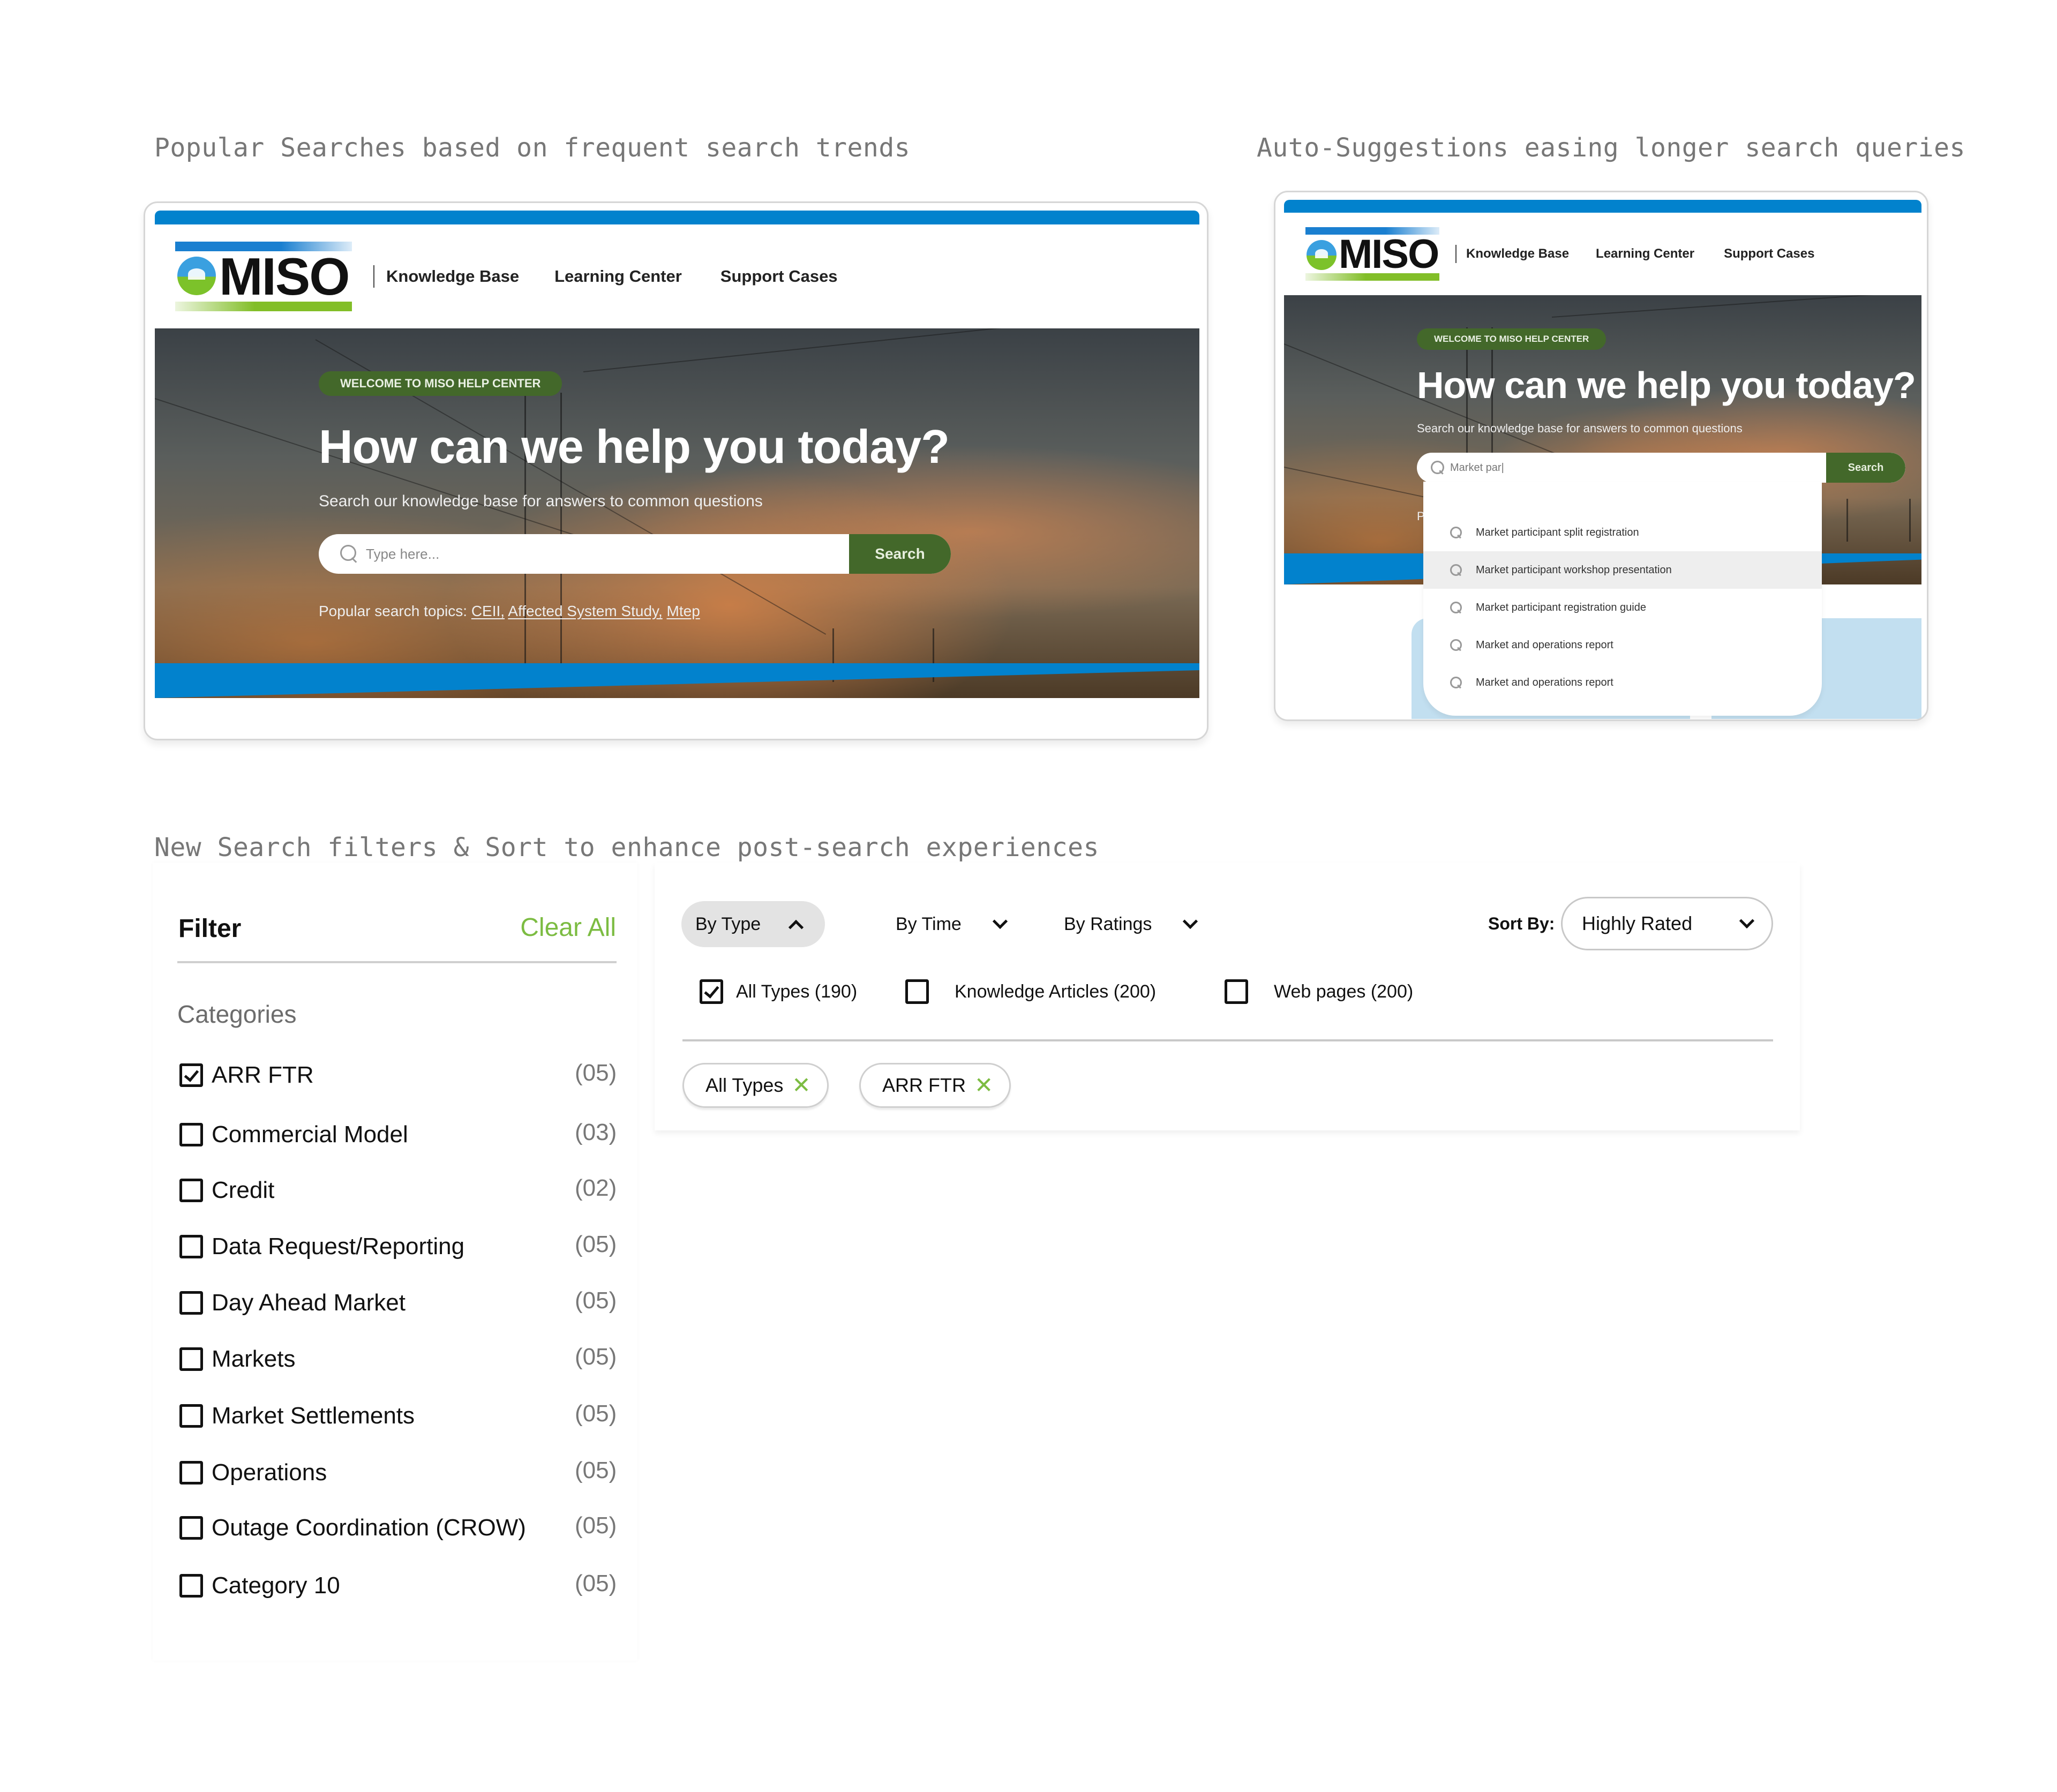 Image resolution: width=2057 pixels, height=1792 pixels. What do you see at coordinates (753, 924) in the screenshot?
I see `tab-by-type: By Type` at bounding box center [753, 924].